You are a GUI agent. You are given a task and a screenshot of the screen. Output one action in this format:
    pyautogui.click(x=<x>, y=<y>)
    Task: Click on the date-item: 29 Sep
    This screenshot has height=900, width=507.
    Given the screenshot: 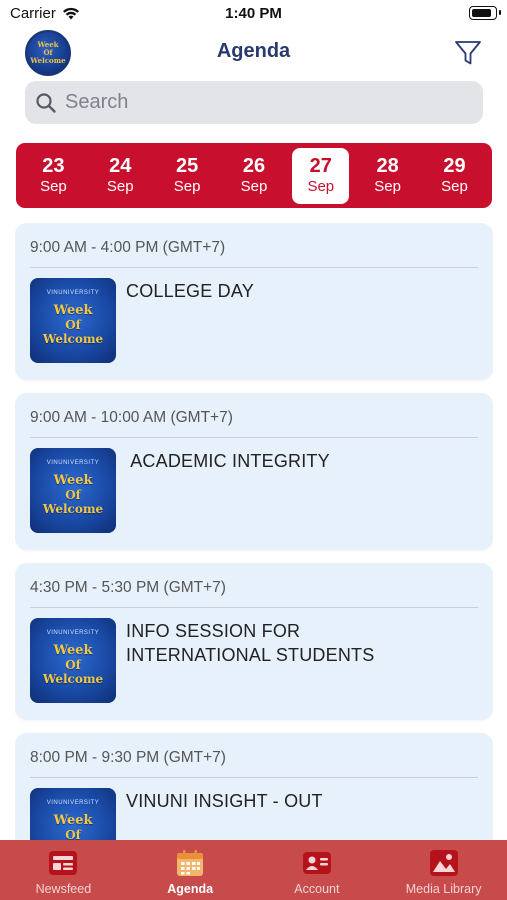 What is the action you would take?
    pyautogui.click(x=454, y=176)
    